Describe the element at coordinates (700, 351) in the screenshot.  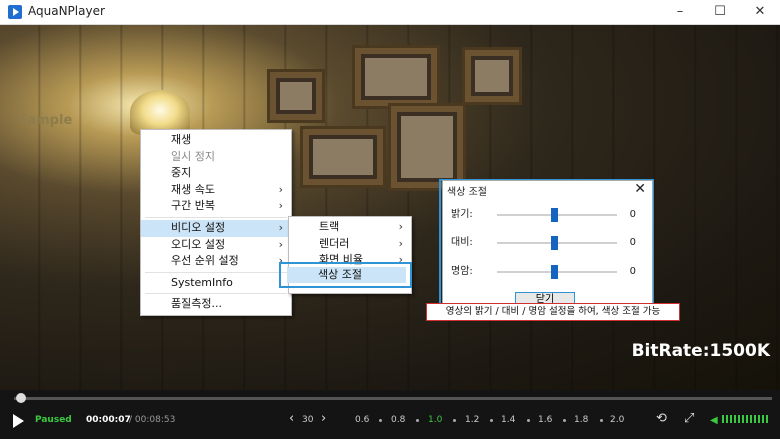
I see `bitrate-label: BitRate:1500K` at that location.